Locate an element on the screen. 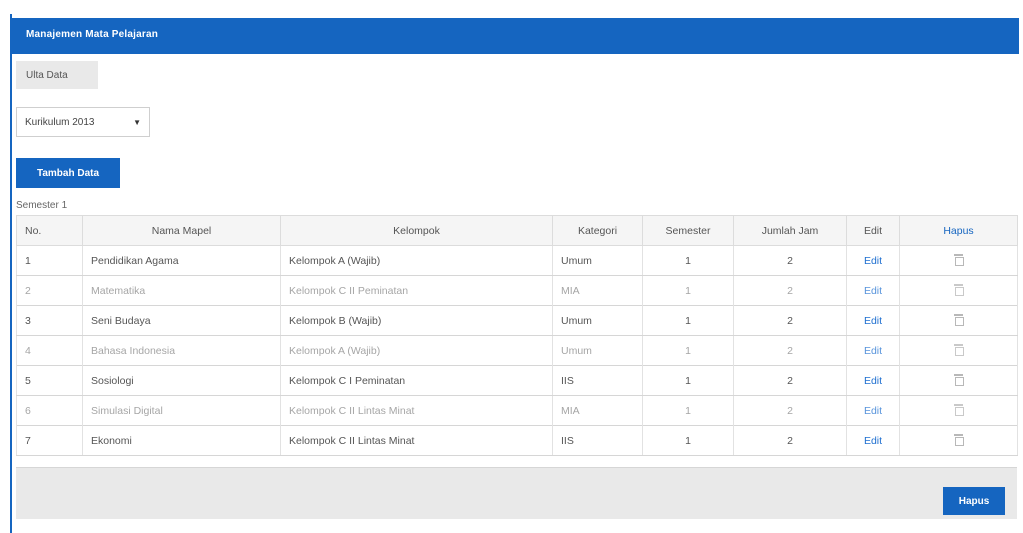 This screenshot has height=533, width=1023. cell-kelompok: Kelompok C I Peminatan is located at coordinates (416, 380).